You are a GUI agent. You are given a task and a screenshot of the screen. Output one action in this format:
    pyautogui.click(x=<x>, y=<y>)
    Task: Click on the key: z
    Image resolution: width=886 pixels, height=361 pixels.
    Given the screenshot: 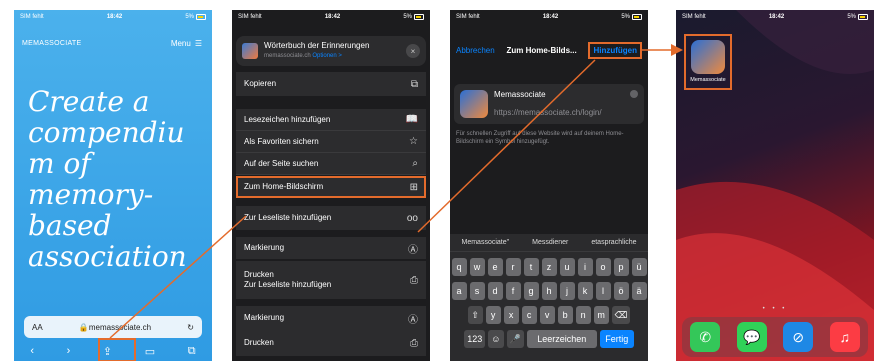 What is the action you would take?
    pyautogui.click(x=549, y=267)
    